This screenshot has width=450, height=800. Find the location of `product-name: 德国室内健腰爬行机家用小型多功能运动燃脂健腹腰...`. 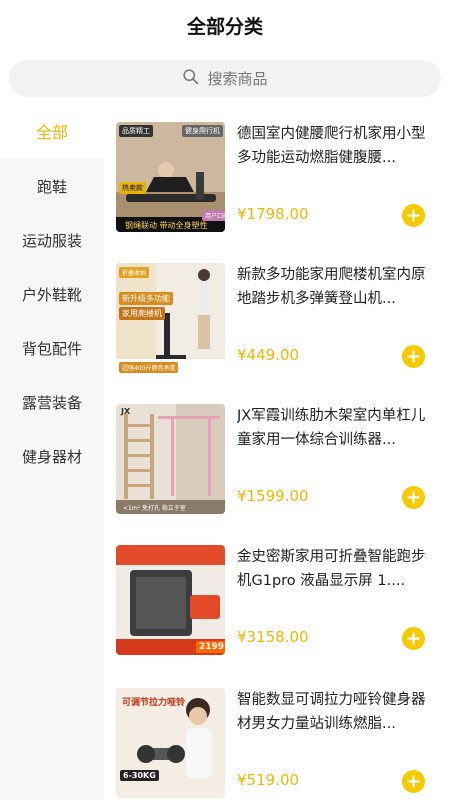

product-name: 德国室内健腰爬行机家用小型多功能运动燃脂健腹腰... is located at coordinates (331, 146).